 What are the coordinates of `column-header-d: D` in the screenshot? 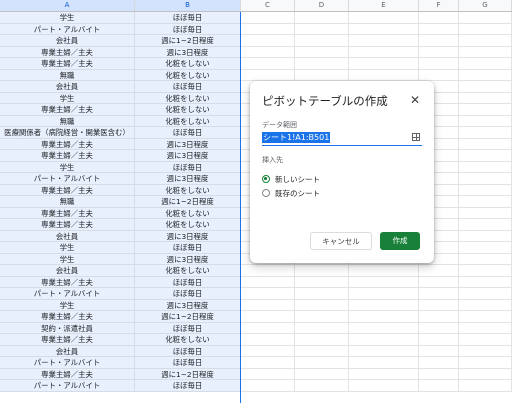 It's located at (322, 5).